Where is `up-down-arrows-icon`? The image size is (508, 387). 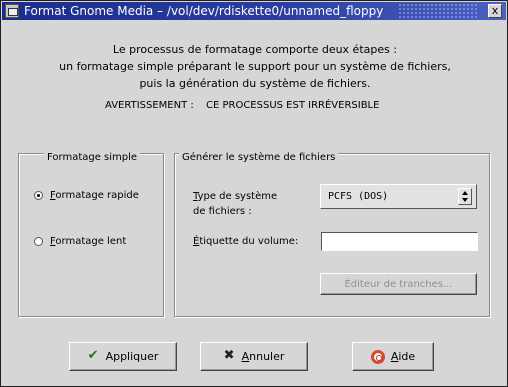
up-down-arrows-icon is located at coordinates (465, 196).